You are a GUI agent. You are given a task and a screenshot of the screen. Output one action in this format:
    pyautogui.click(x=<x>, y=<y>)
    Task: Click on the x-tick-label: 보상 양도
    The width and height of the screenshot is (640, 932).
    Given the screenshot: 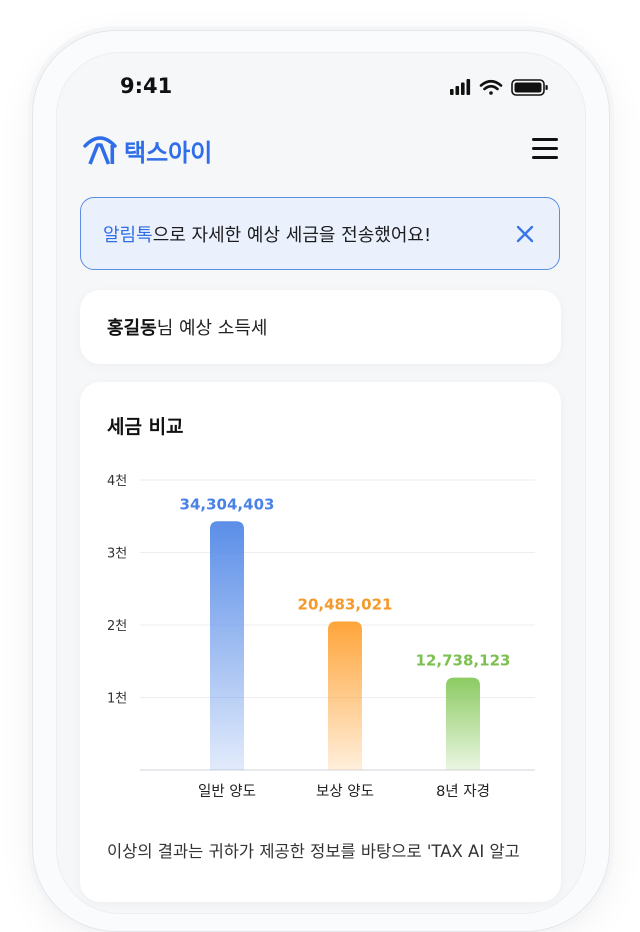 What is the action you would take?
    pyautogui.click(x=345, y=791)
    